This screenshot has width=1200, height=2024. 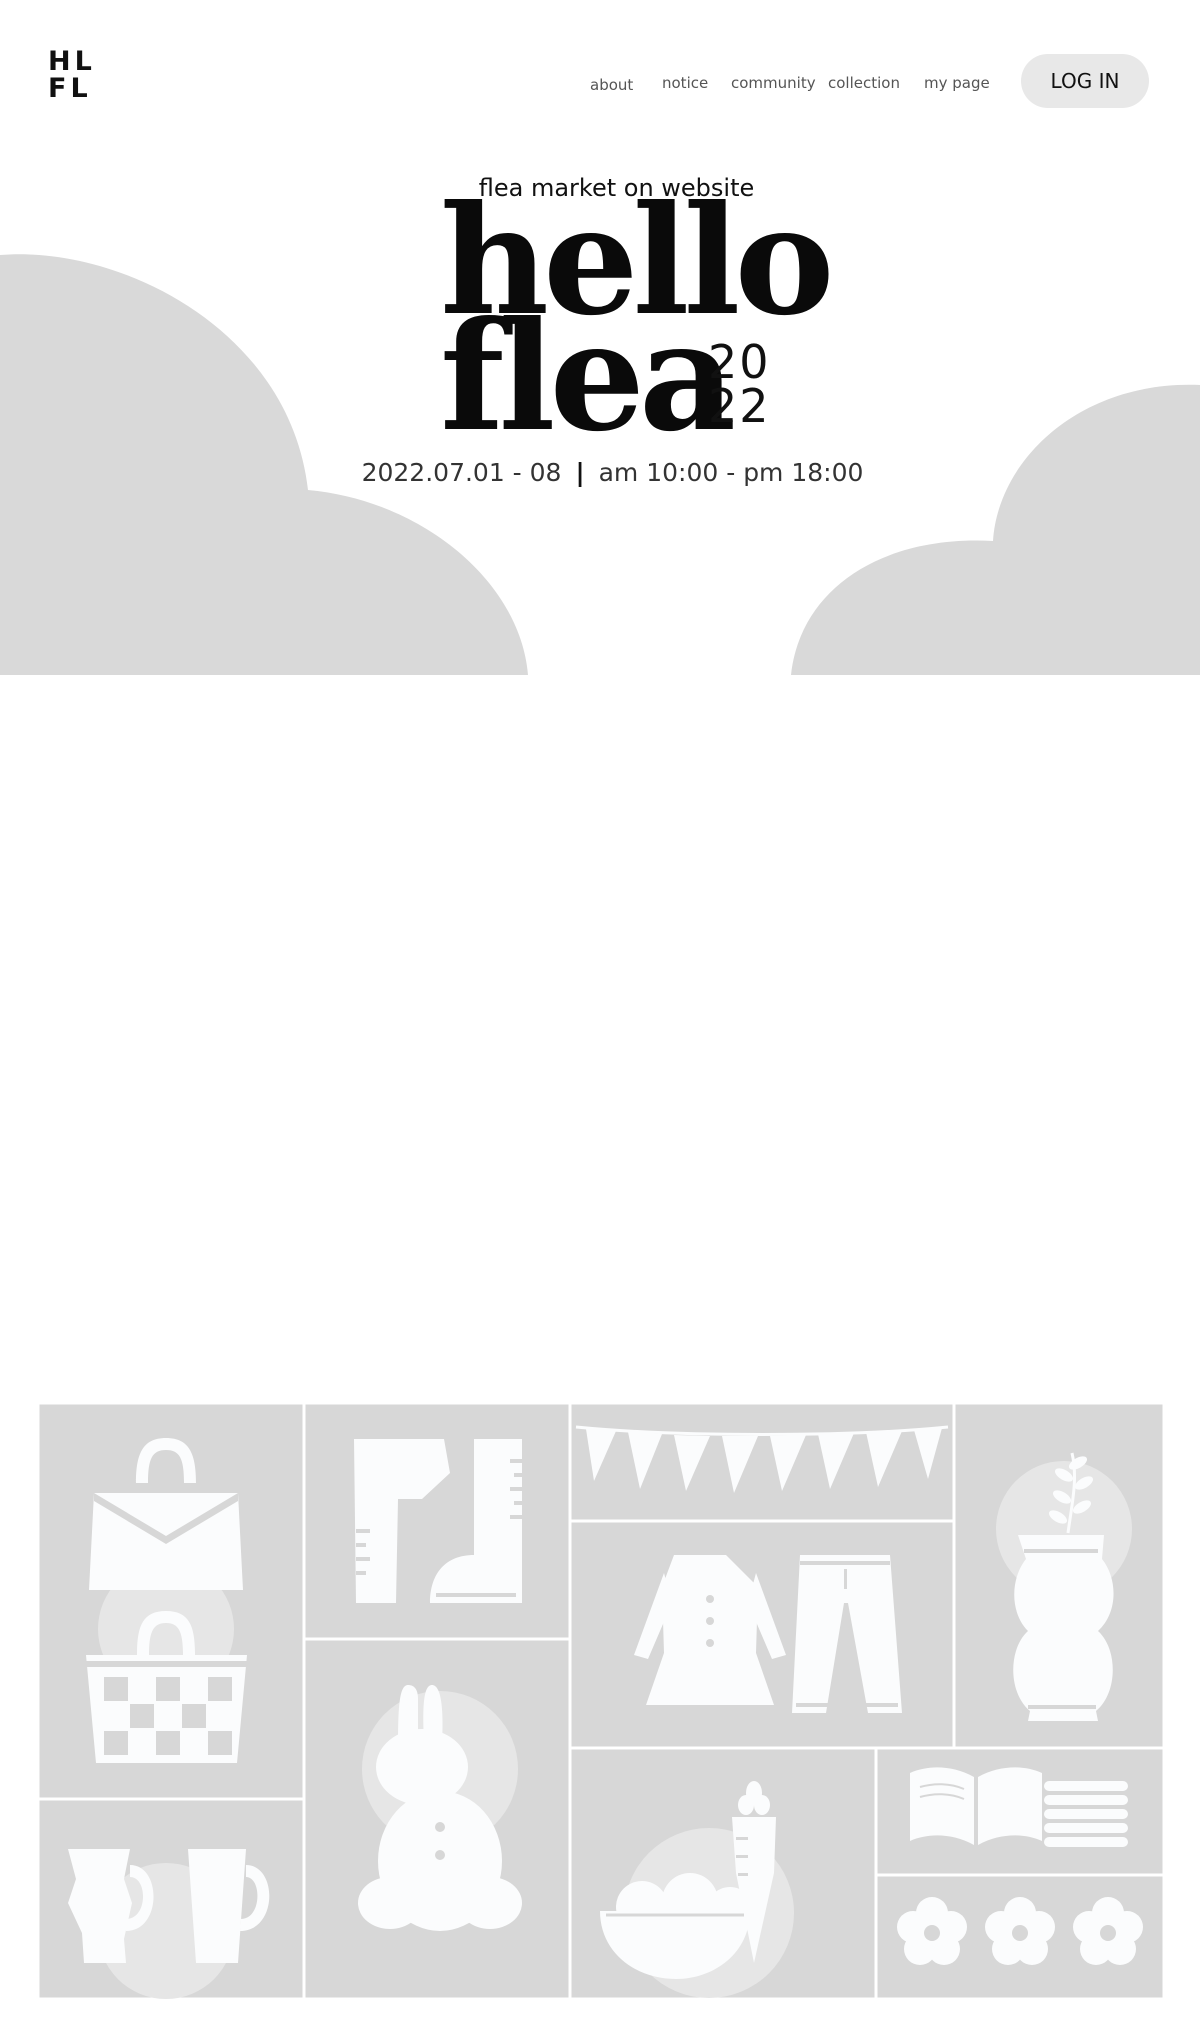 What do you see at coordinates (739, 362) in the screenshot?
I see `year-top: 20` at bounding box center [739, 362].